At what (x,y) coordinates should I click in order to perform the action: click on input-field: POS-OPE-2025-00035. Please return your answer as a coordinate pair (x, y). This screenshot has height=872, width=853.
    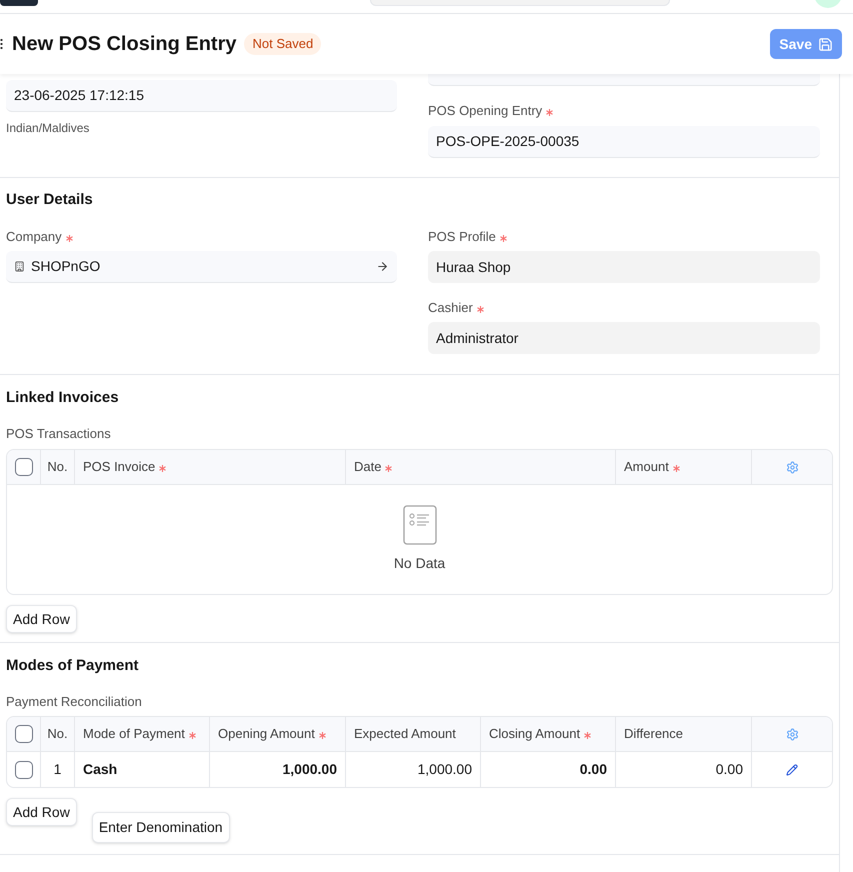
    Looking at the image, I should click on (624, 142).